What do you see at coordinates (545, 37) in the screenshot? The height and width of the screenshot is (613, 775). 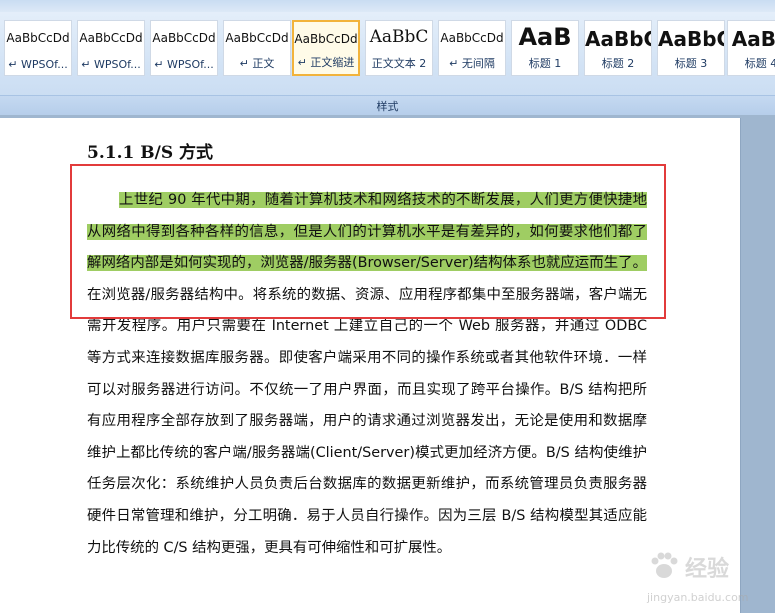 I see `style-preview: AaB` at bounding box center [545, 37].